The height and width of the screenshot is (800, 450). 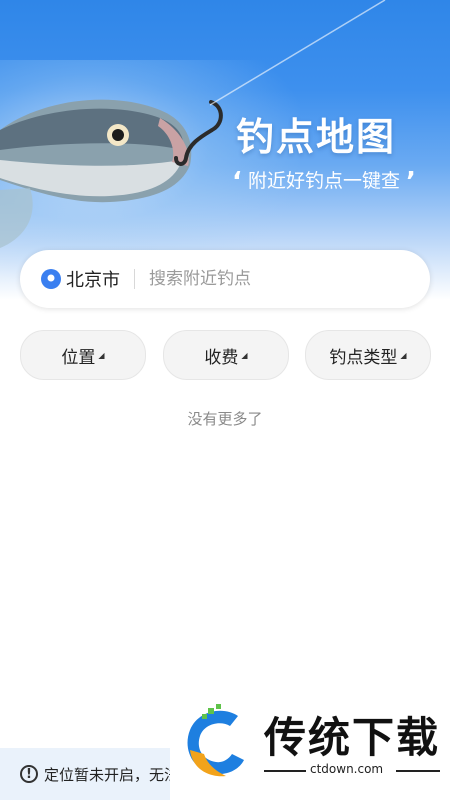 I want to click on filter-label: 收费, so click(x=221, y=357).